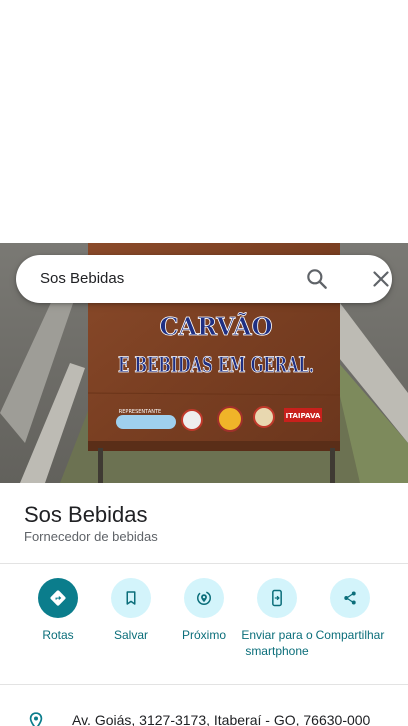  Describe the element at coordinates (58, 598) in the screenshot. I see `directions-icon` at that location.